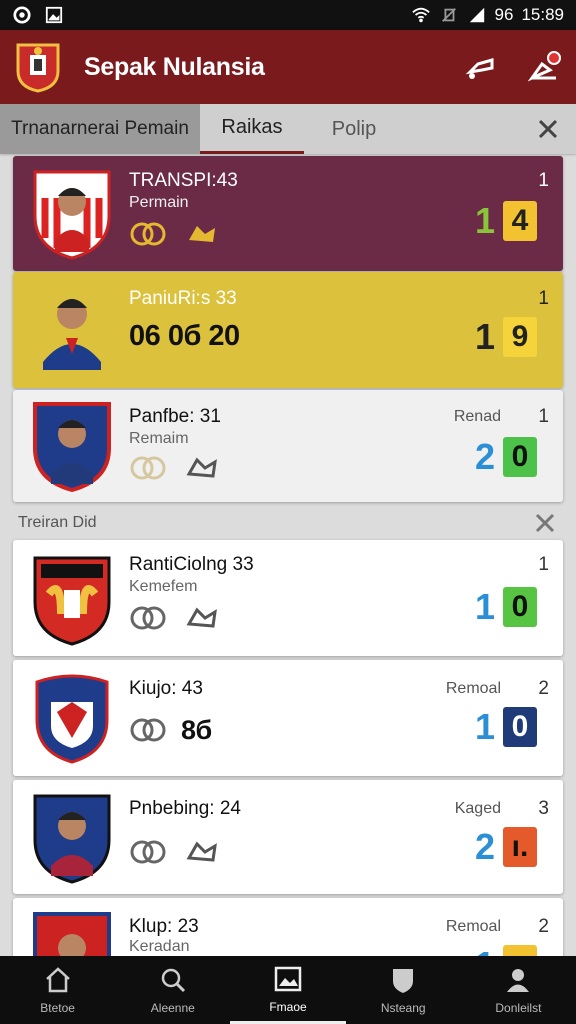  Describe the element at coordinates (403, 981) in the screenshot. I see `shield-icon` at that location.